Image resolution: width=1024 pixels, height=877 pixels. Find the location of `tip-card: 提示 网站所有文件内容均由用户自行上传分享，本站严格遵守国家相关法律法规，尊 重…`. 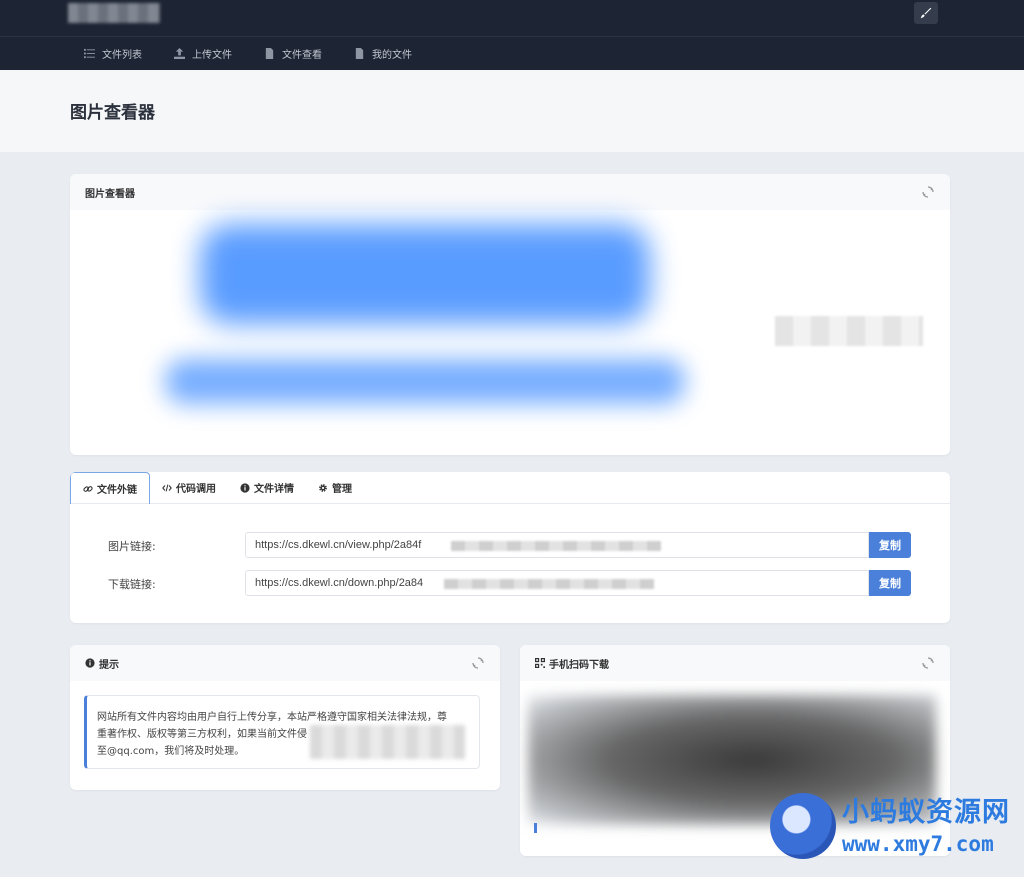

tip-card: 提示 网站所有文件内容均由用户自行上传分享，本站严格遵守国家相关法律法规，尊 重… is located at coordinates (285, 717).